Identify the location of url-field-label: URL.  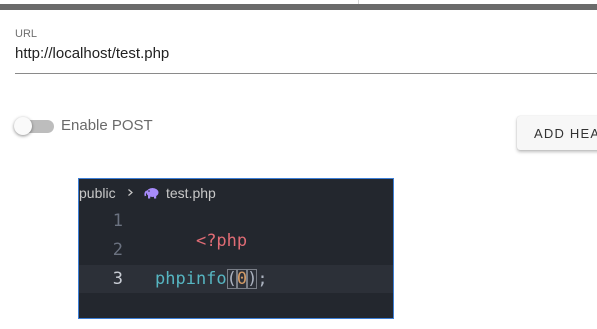
(26, 34).